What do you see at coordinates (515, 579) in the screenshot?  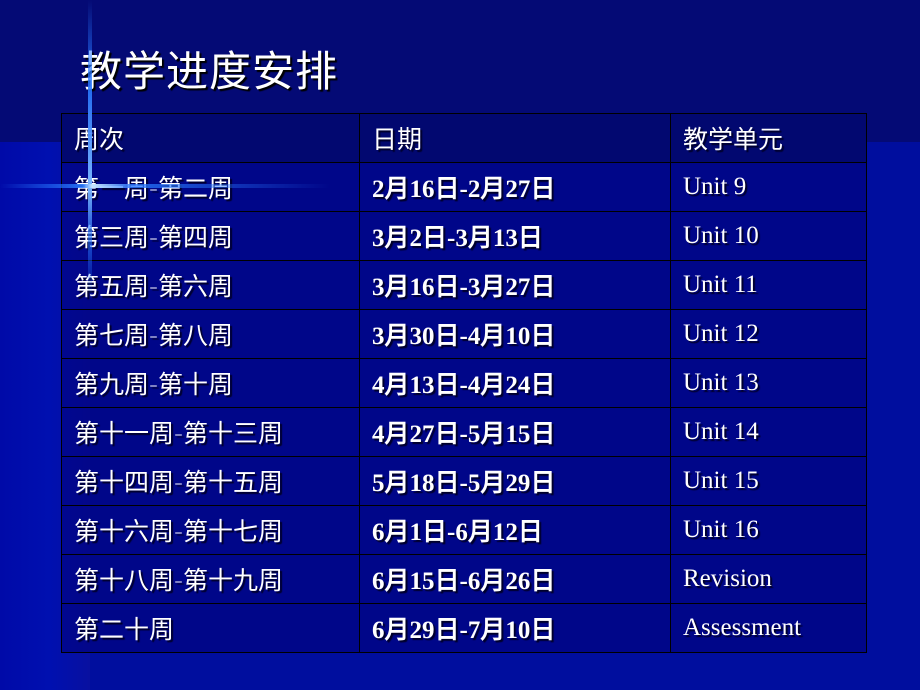 I see `dates-cell: 6月15日-6月26日` at bounding box center [515, 579].